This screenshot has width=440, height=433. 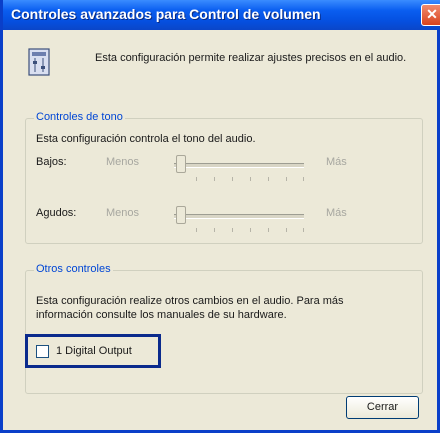 What do you see at coordinates (79, 117) in the screenshot?
I see `tone-group-legend: Controles de tono` at bounding box center [79, 117].